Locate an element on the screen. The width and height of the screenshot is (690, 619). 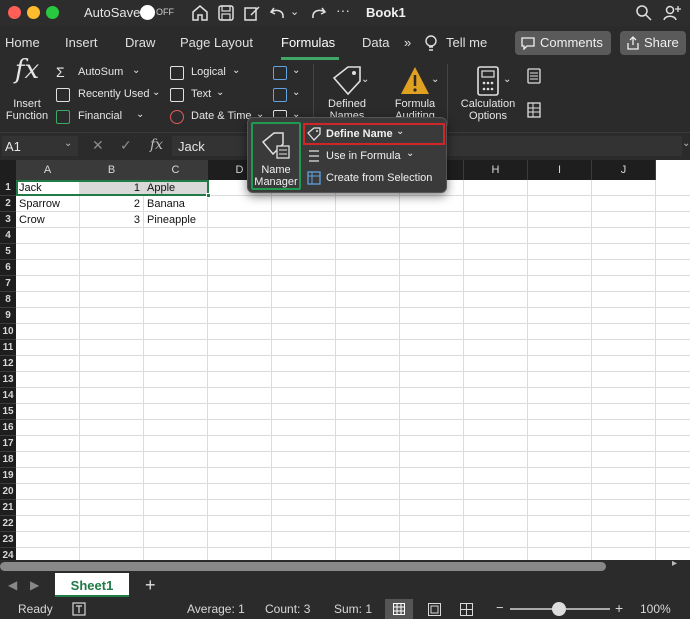
undo-dropdown-icon: ⌄ is located at coordinates (294, 11).